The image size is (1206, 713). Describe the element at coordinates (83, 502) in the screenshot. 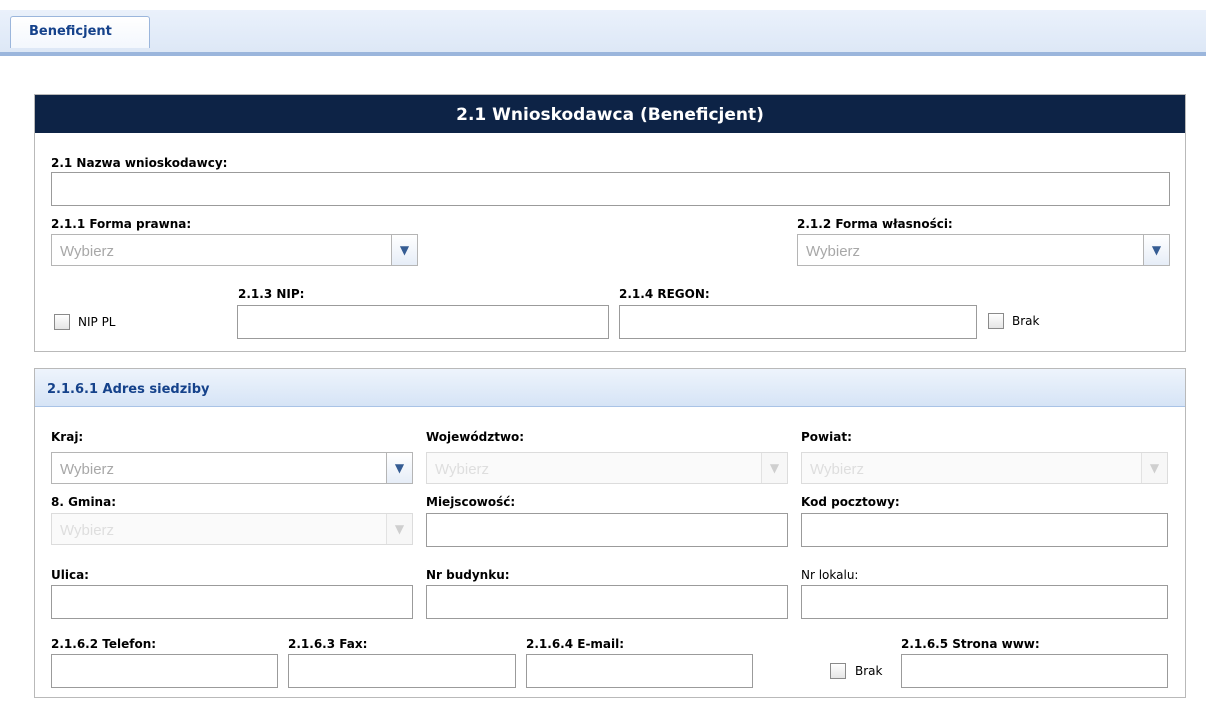

I see `gmina-label: 8. Gmina:` at that location.